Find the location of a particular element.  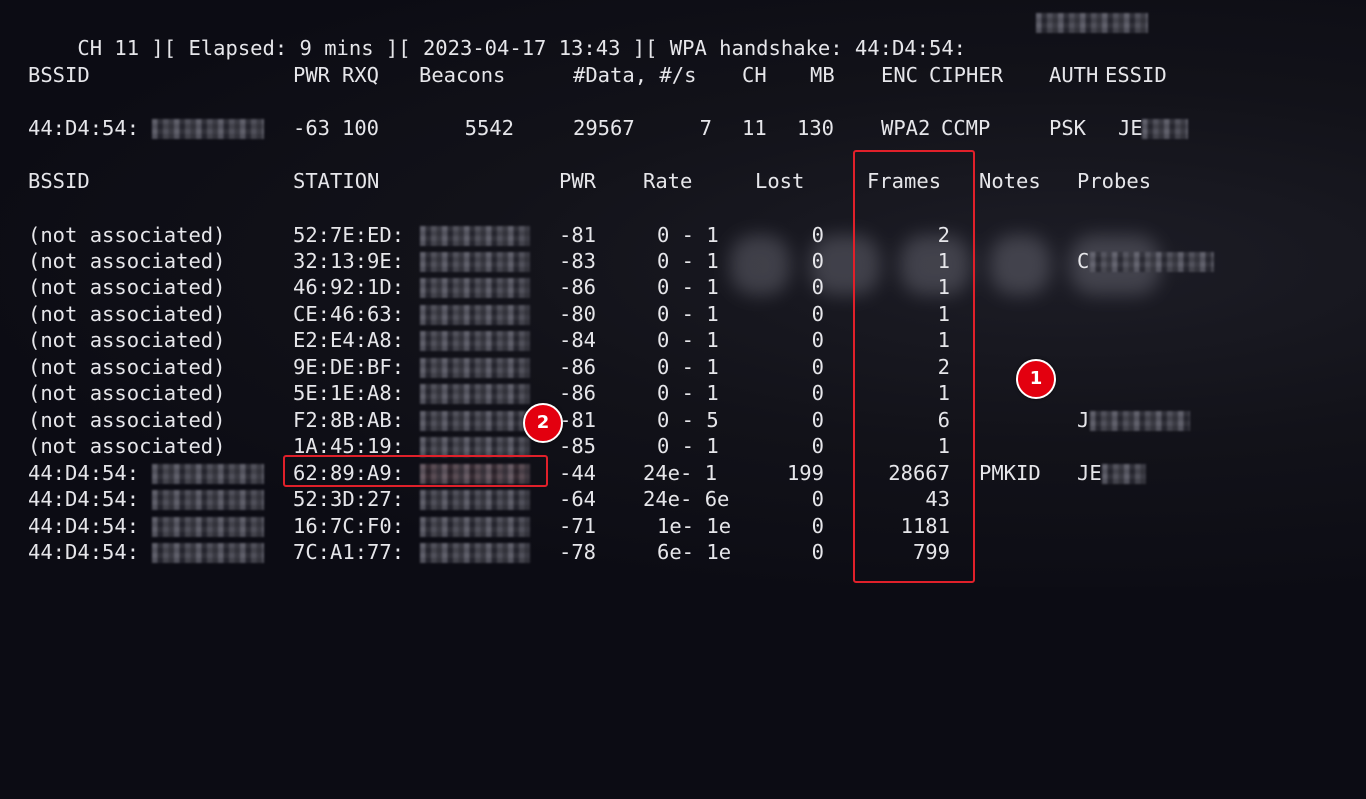

col-rxq: RXQ is located at coordinates (361, 75).